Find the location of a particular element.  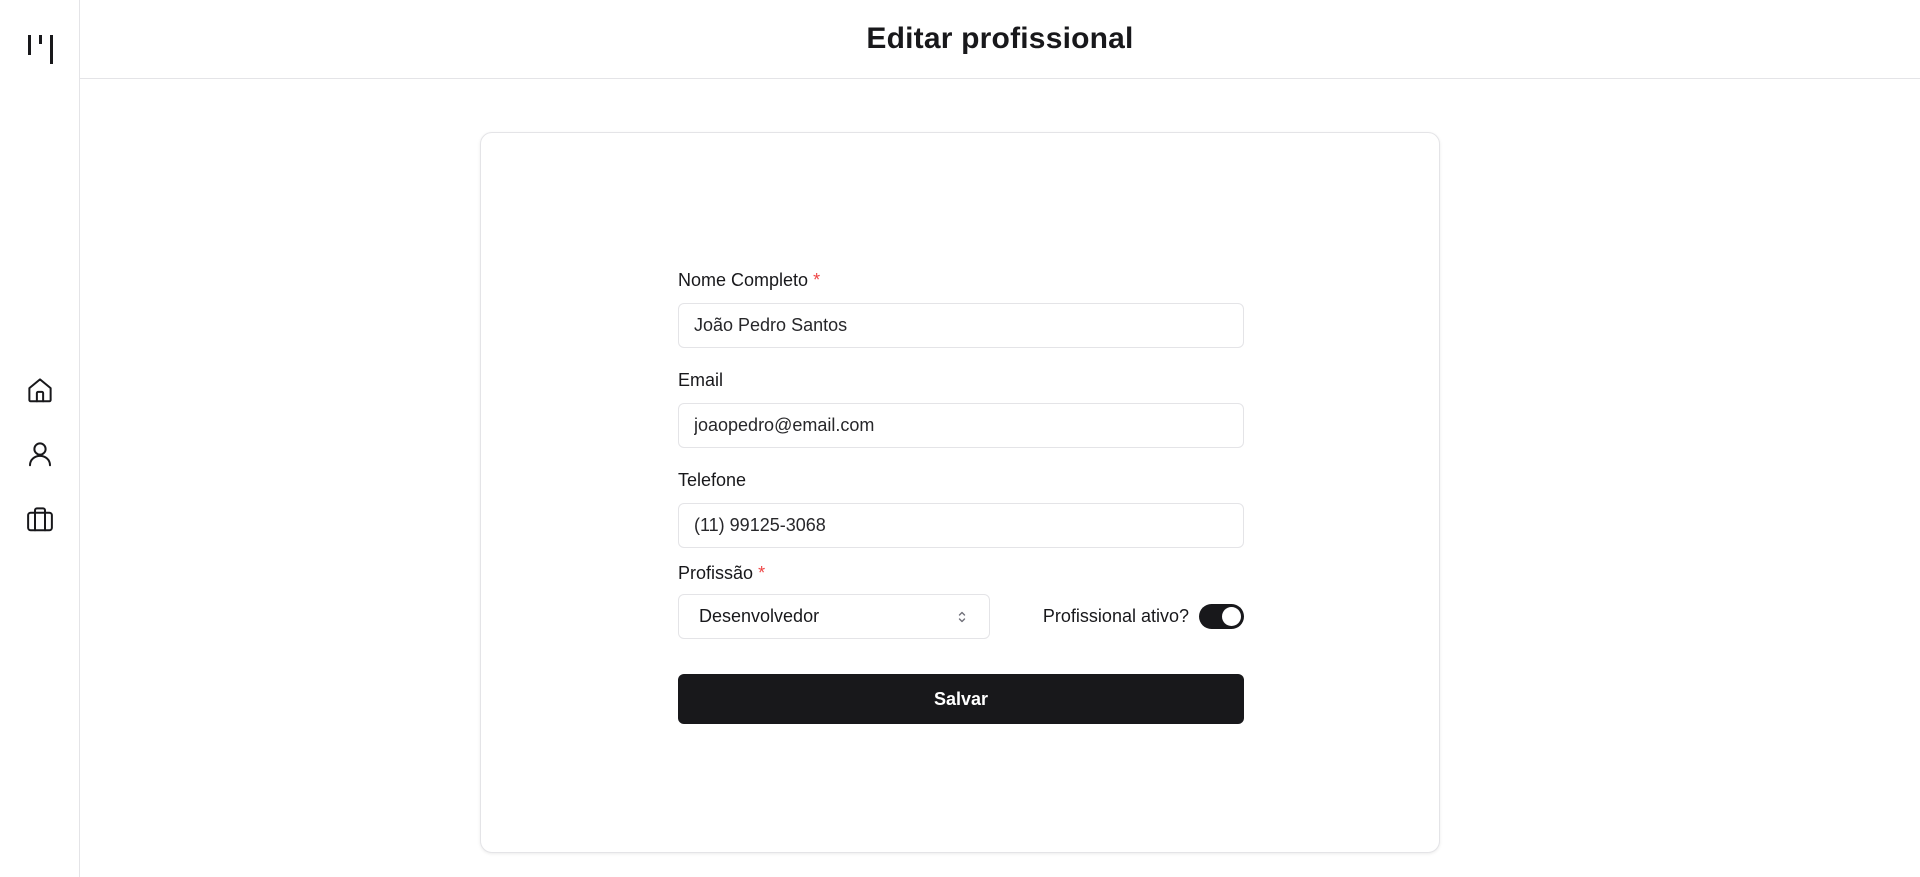

briefcase-icon is located at coordinates (40, 519).